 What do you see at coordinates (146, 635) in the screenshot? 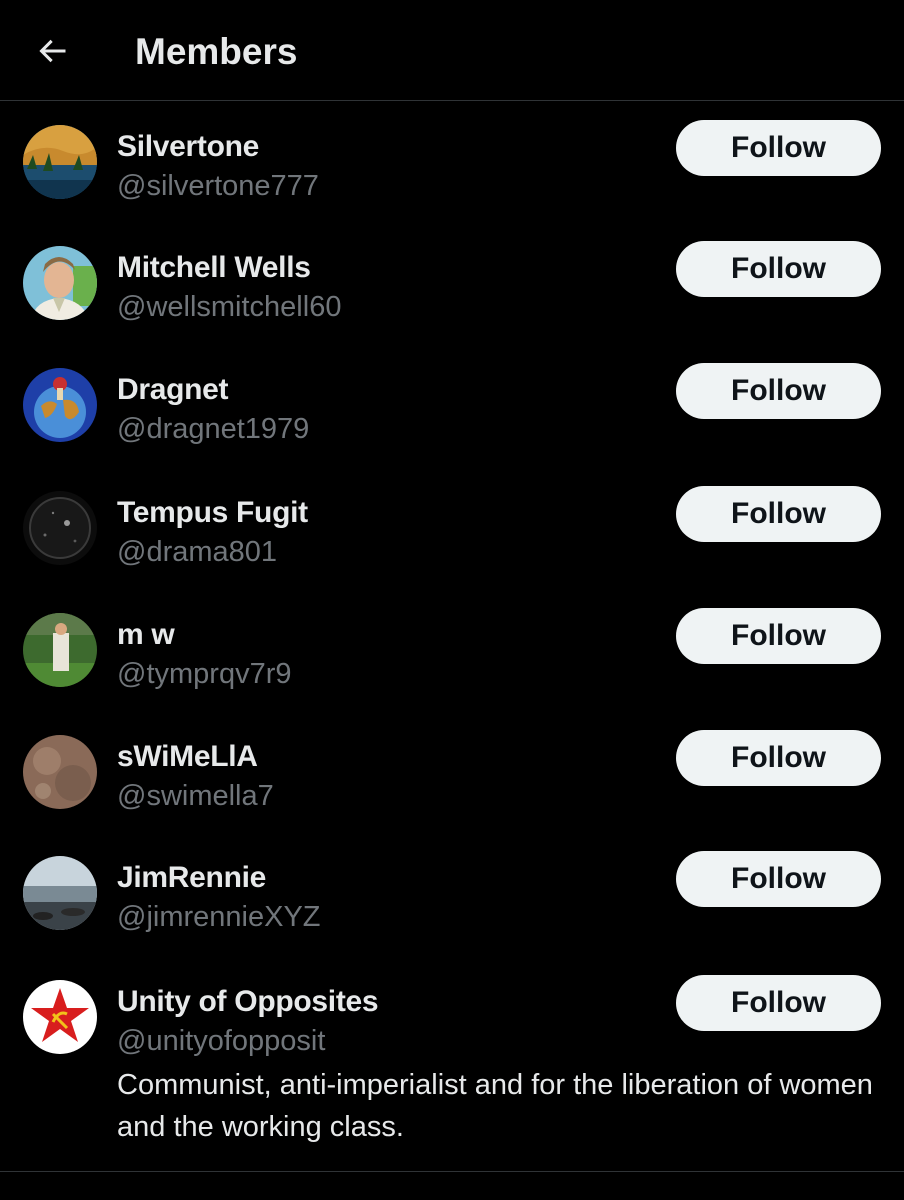
I see `member-name: m w` at bounding box center [146, 635].